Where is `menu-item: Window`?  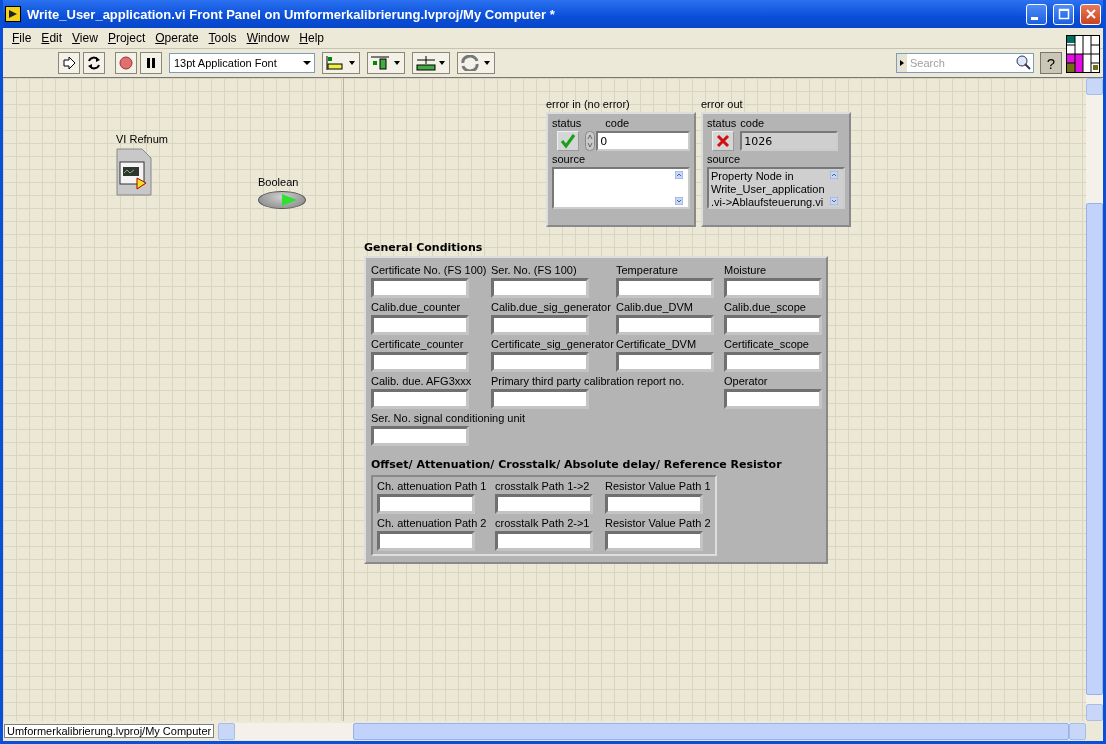 menu-item: Window is located at coordinates (268, 38).